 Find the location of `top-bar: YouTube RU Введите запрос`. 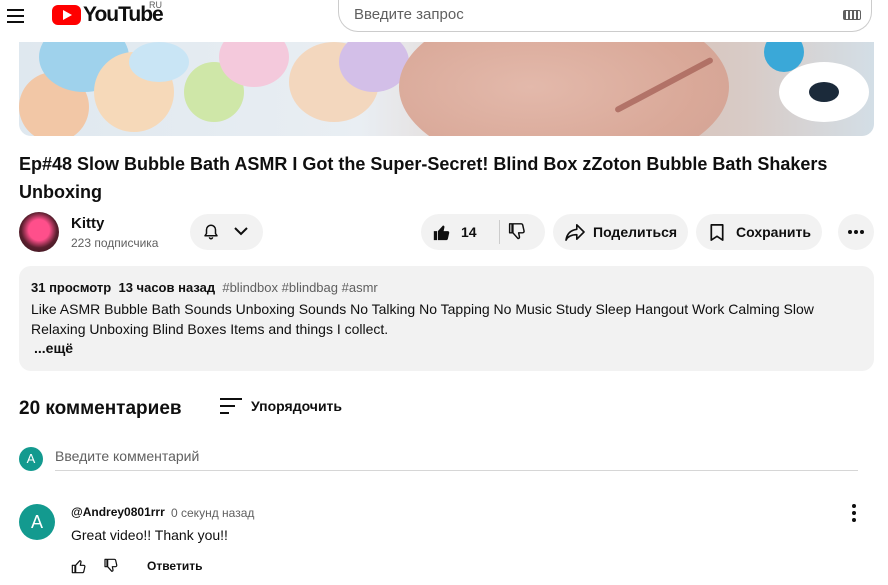

top-bar: YouTube RU Введите запрос is located at coordinates (444, 17).